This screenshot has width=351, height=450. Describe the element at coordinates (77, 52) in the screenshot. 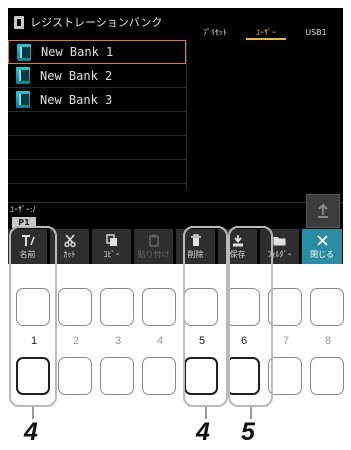

I see `bank-label: New Bank 1` at that location.